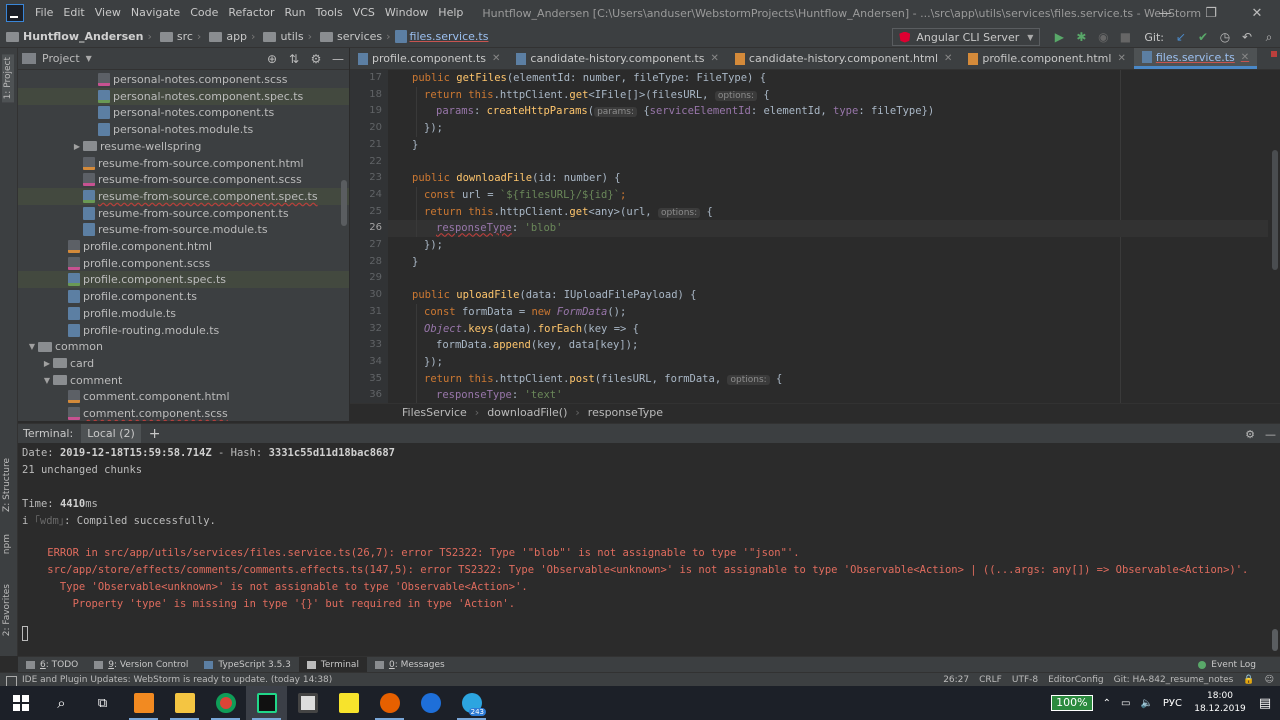  What do you see at coordinates (1181, 37) in the screenshot?
I see `vcs-update-icon: ↙` at bounding box center [1181, 37].